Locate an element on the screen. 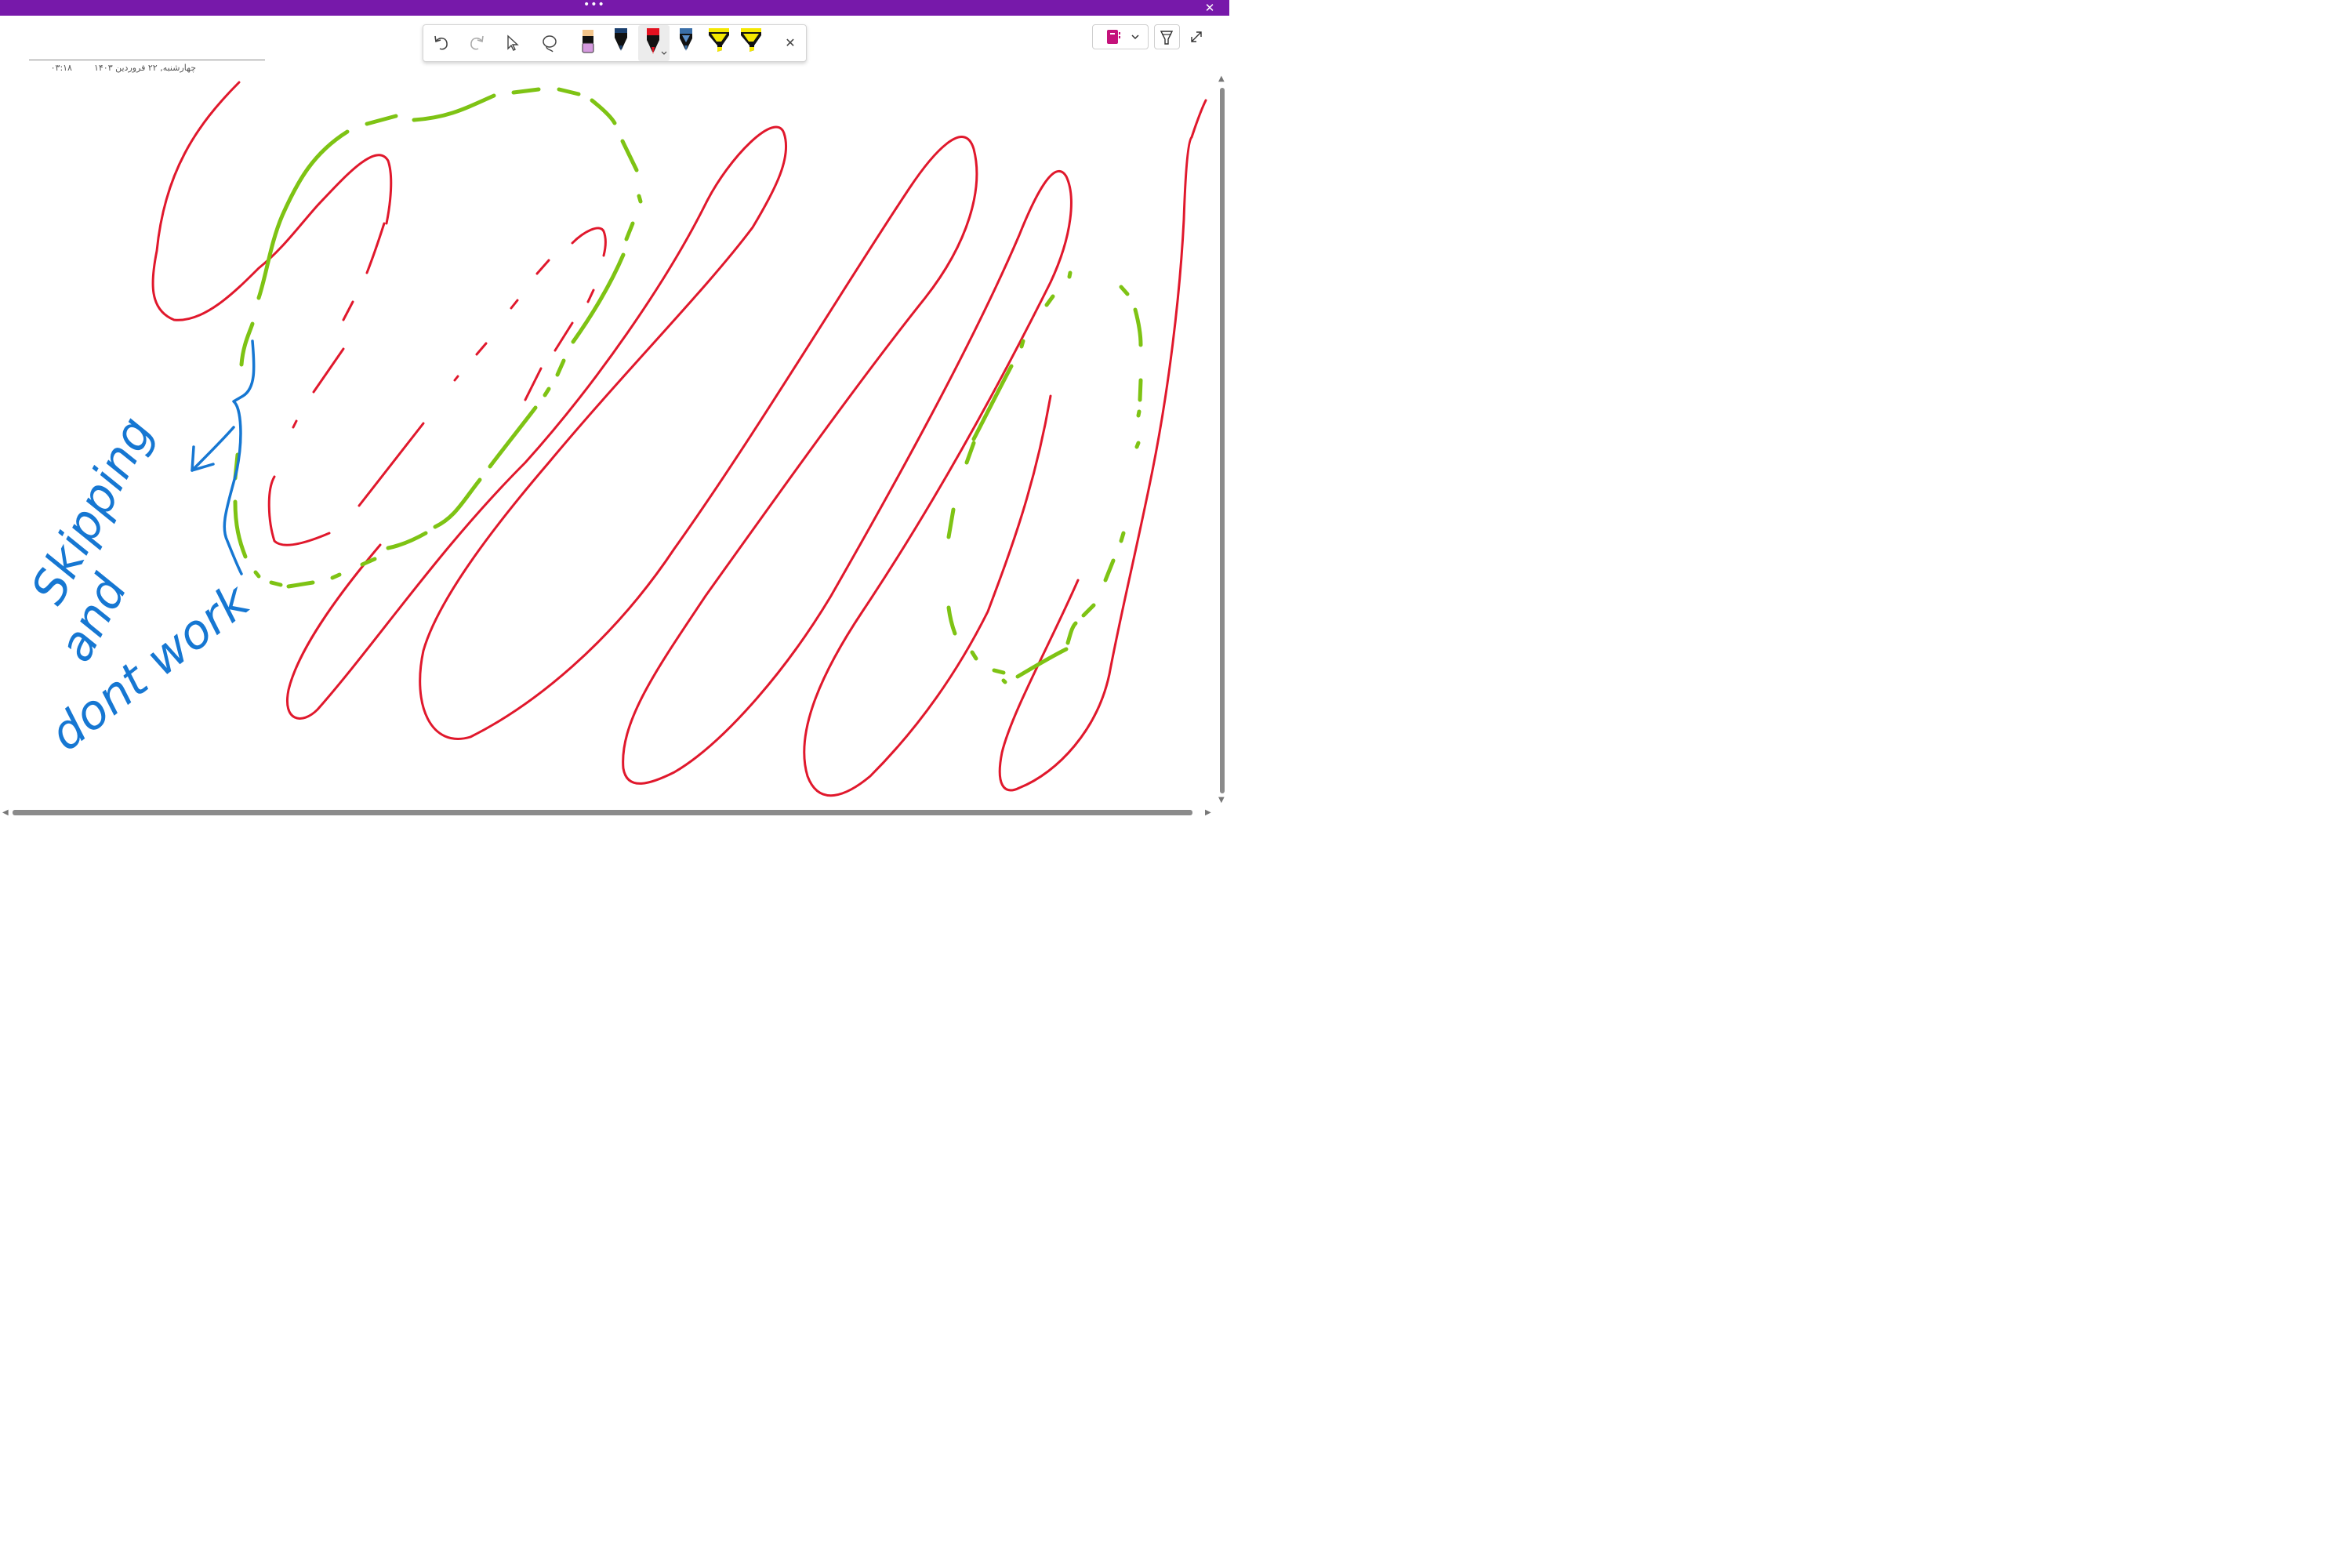 This screenshot has height=1568, width=2352. drawing-toolbar: ✕ is located at coordinates (615, 43).